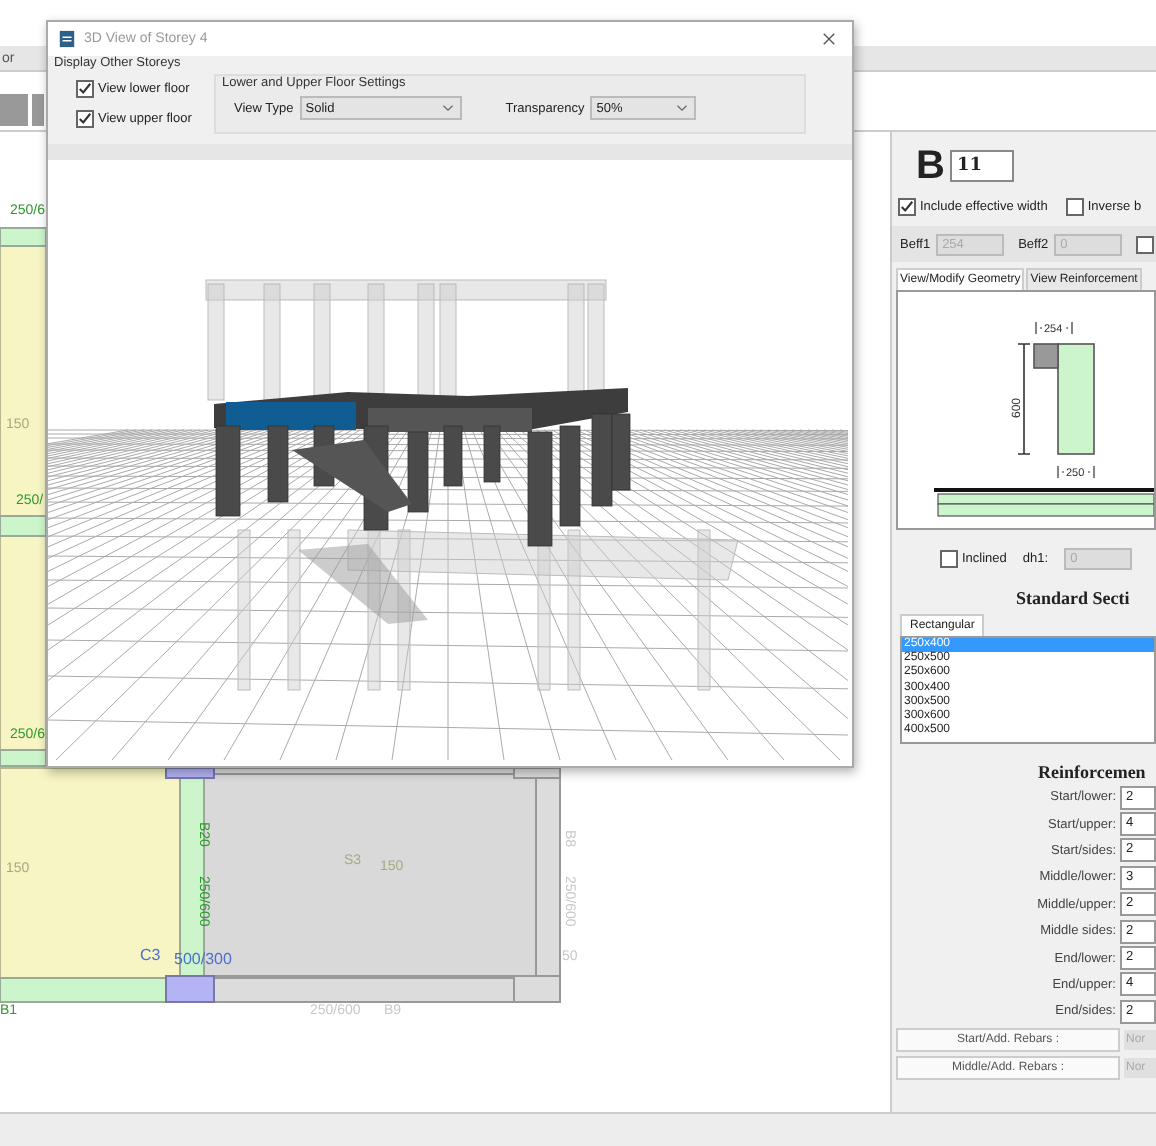  I want to click on beam-type-label: B, so click(930, 166).